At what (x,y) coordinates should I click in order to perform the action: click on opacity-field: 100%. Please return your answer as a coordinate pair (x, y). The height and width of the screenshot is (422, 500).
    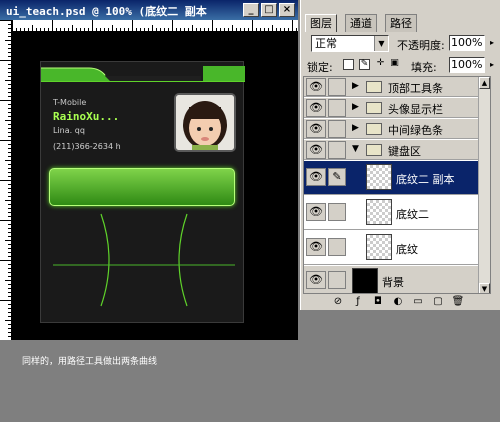
    Looking at the image, I should click on (467, 43).